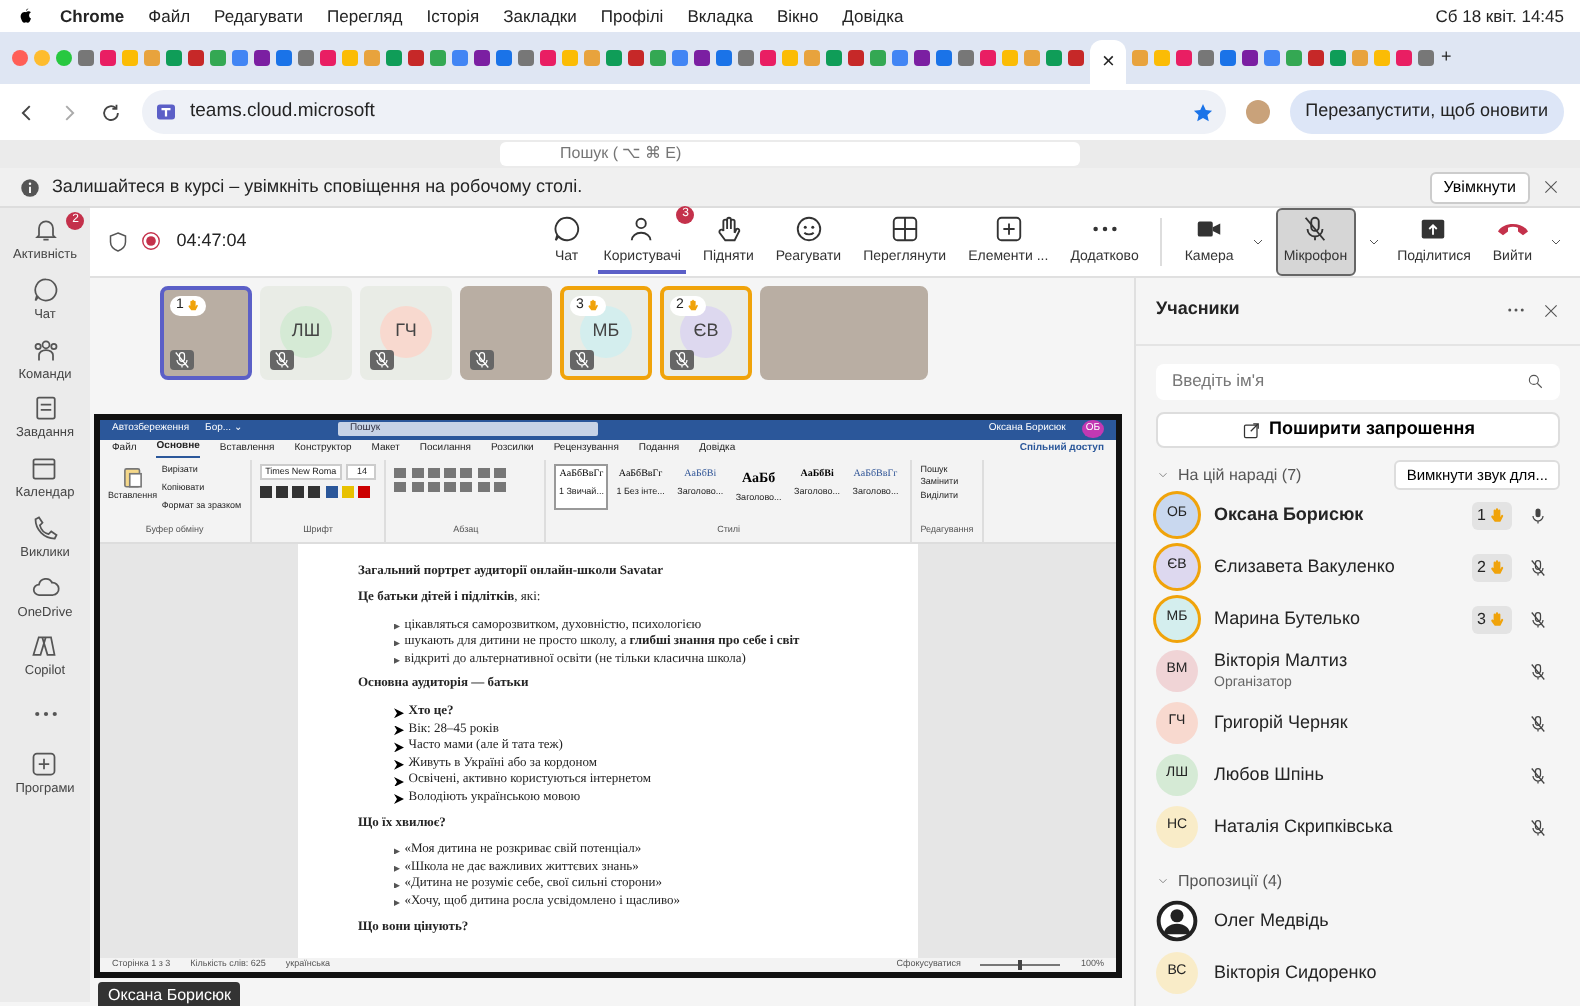  I want to click on avatar: ГЧ, so click(406, 332).